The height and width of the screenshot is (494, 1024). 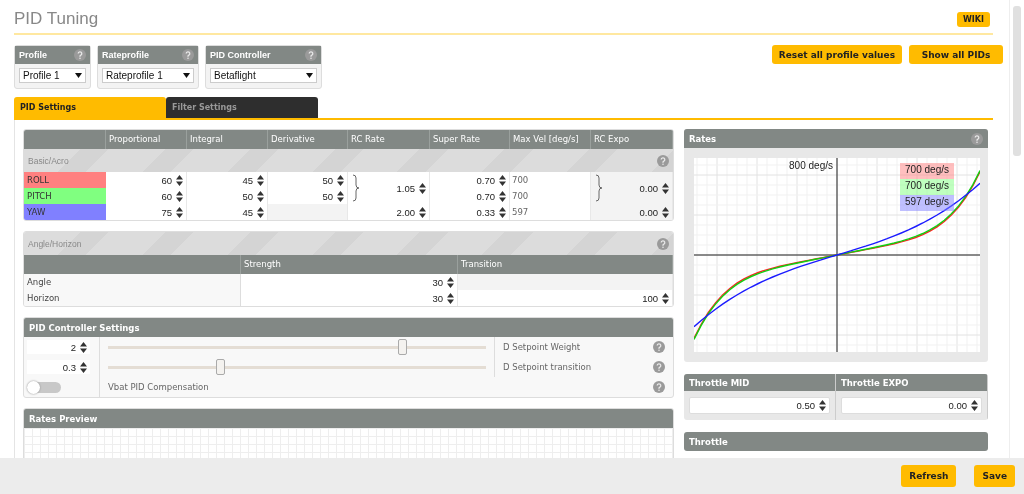 What do you see at coordinates (547, 367) in the screenshot?
I see `setting-label: D Setpoint transition` at bounding box center [547, 367].